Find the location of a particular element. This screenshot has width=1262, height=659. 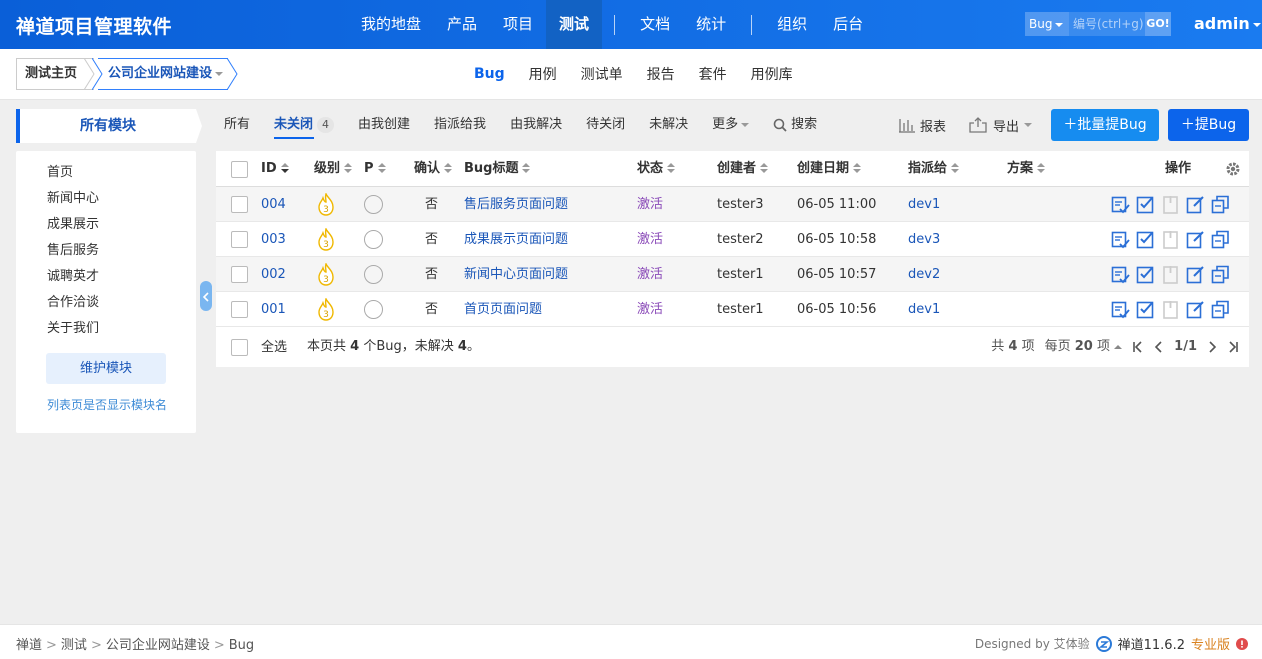

col-confirmed: 确认 is located at coordinates (433, 169).